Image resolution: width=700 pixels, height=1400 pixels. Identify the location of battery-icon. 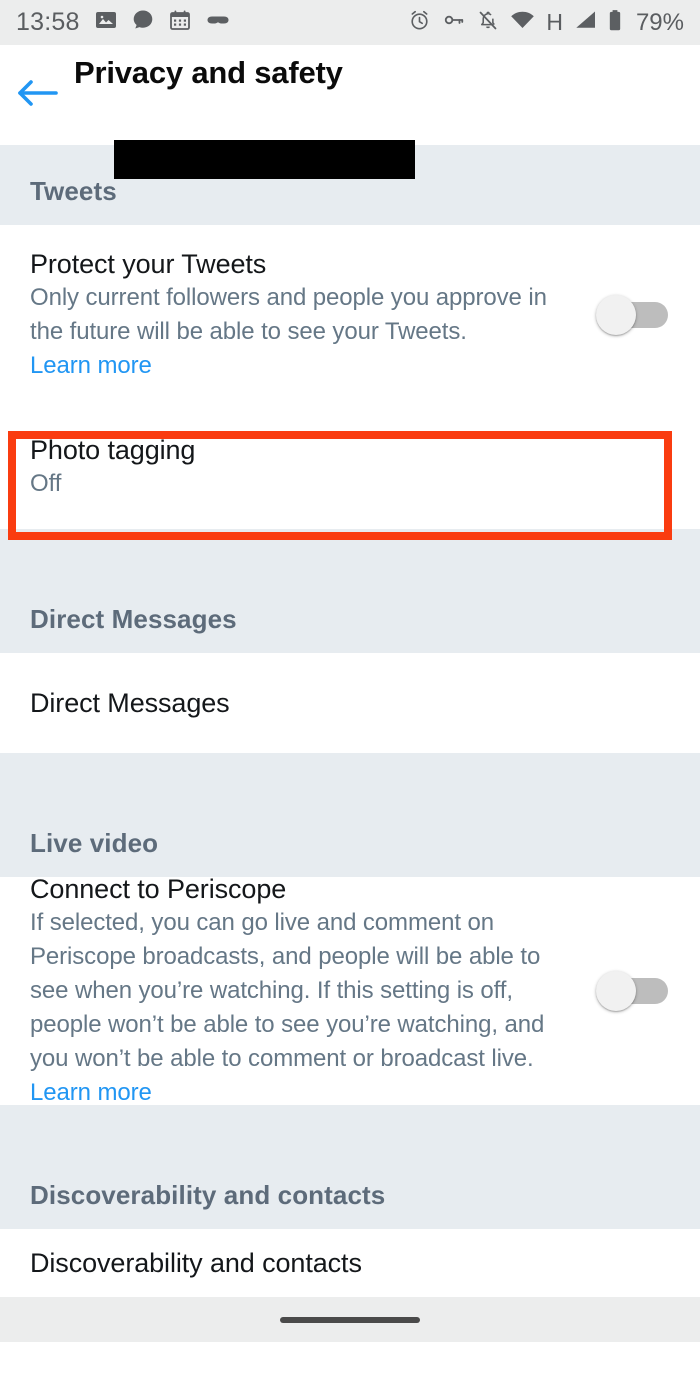
(615, 23).